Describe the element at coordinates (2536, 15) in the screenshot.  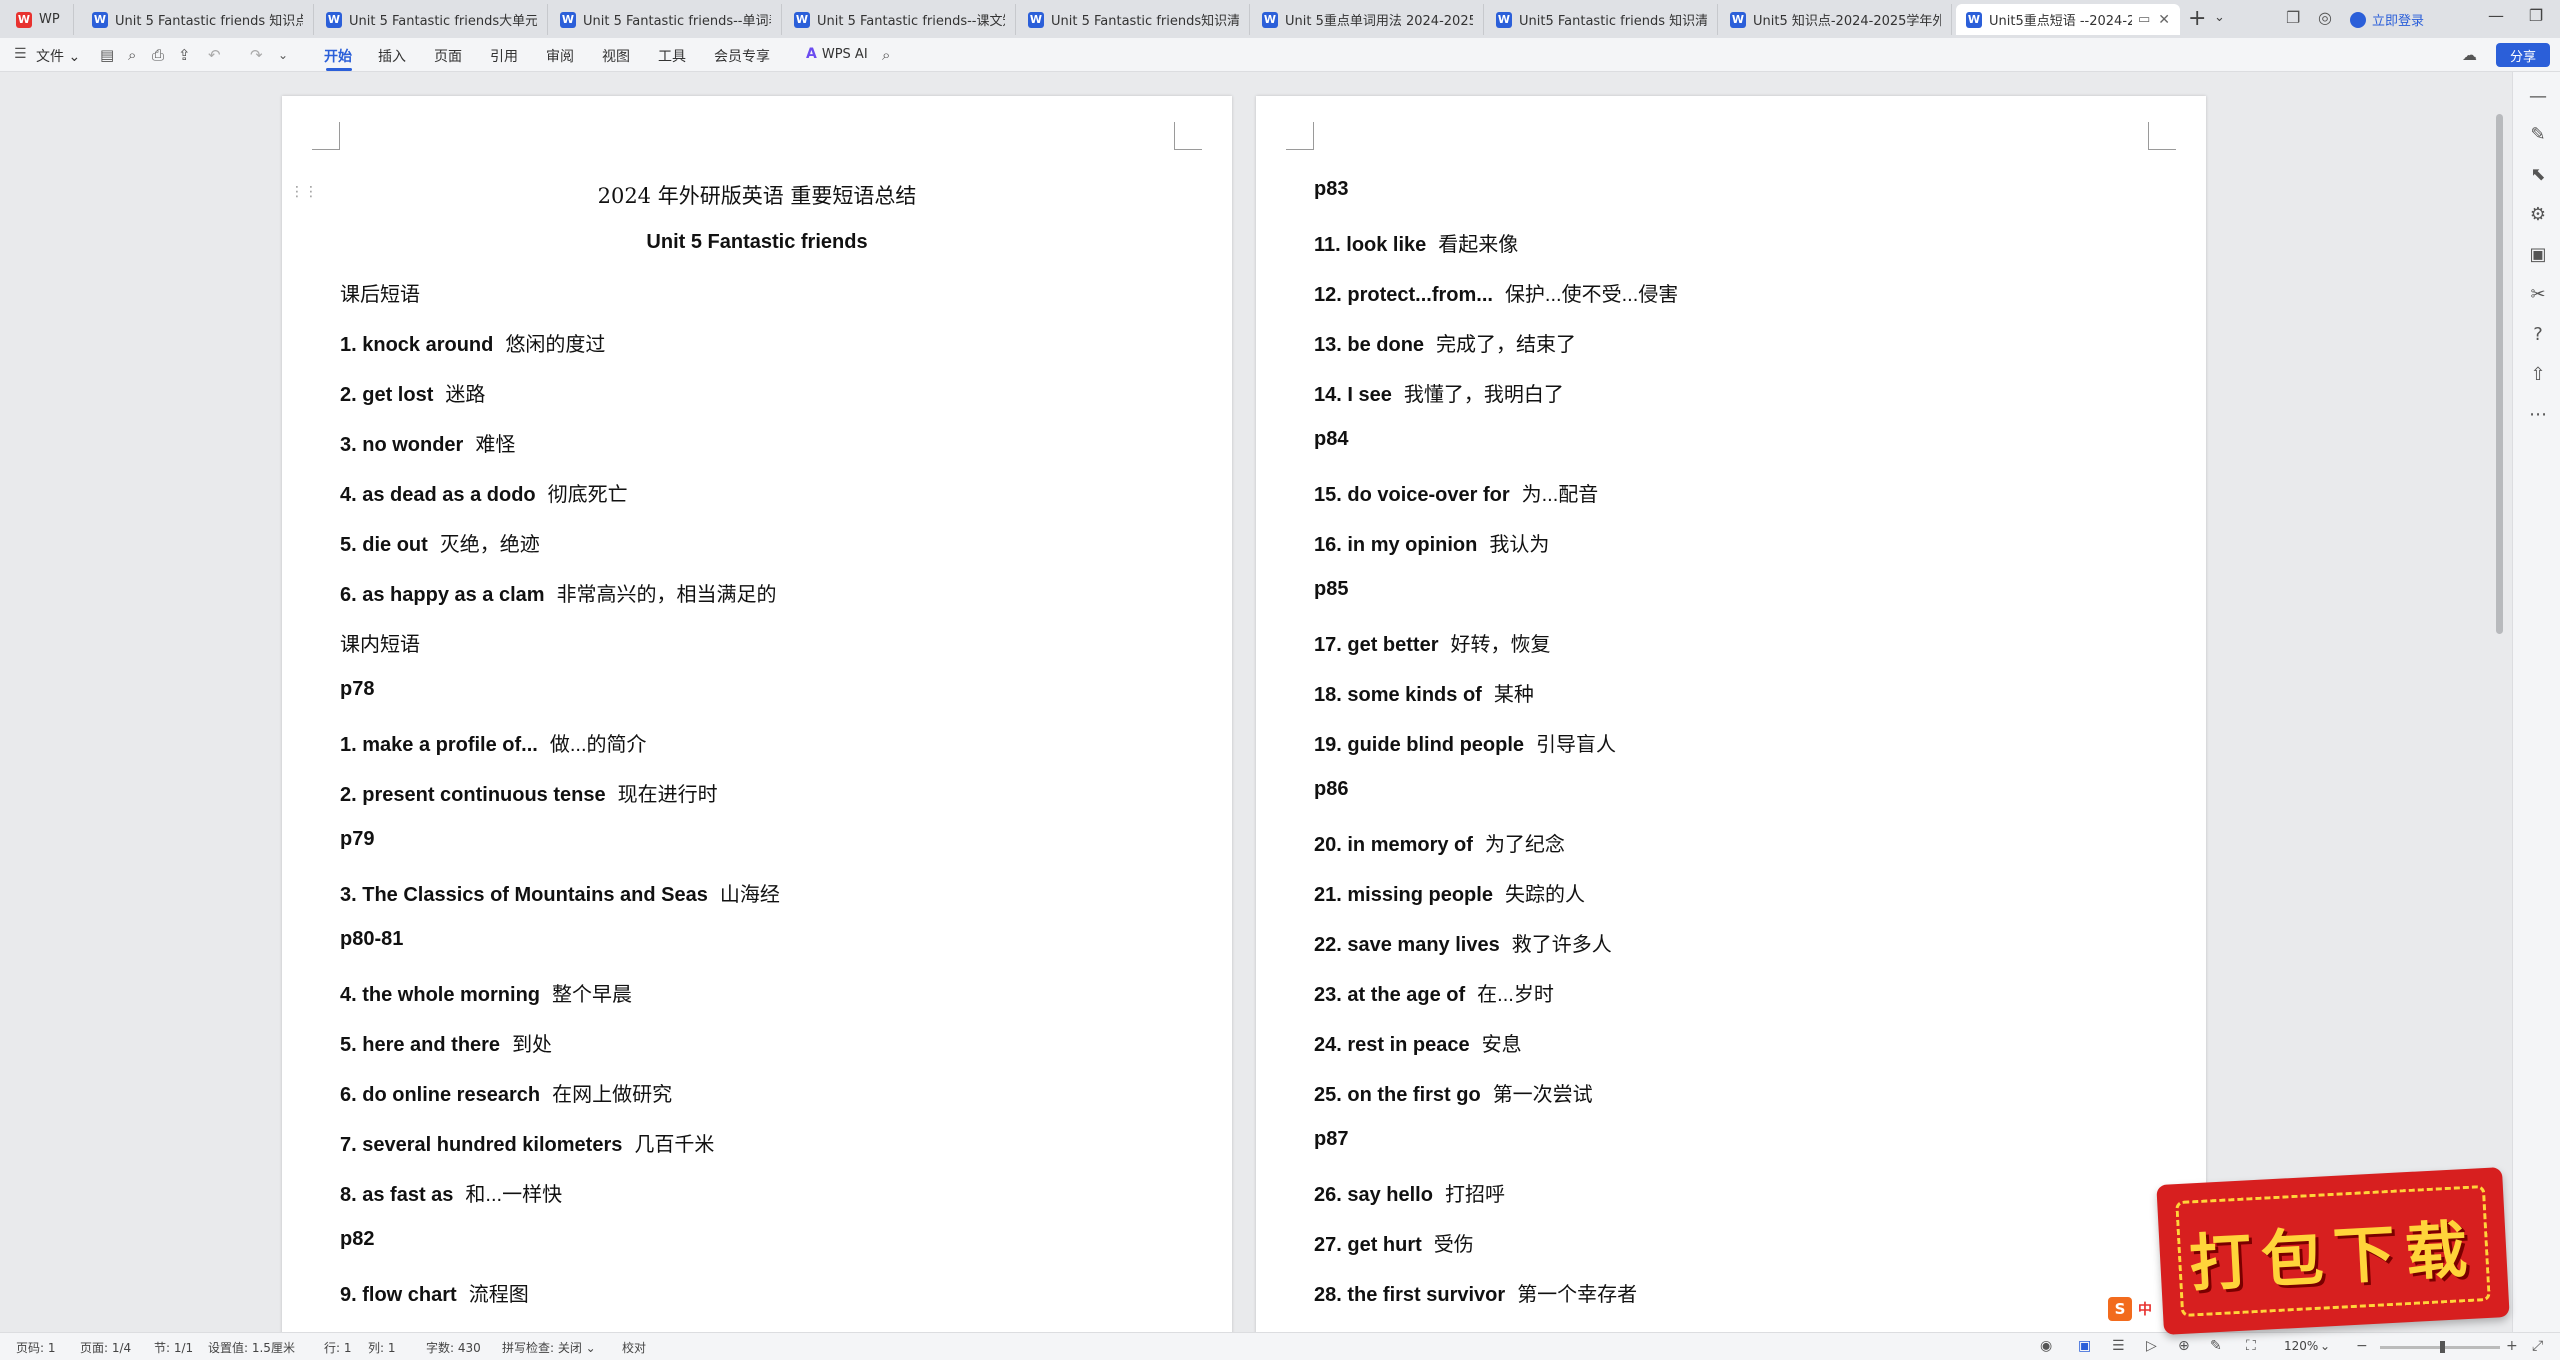
I see `maximize-icon: ❐` at that location.